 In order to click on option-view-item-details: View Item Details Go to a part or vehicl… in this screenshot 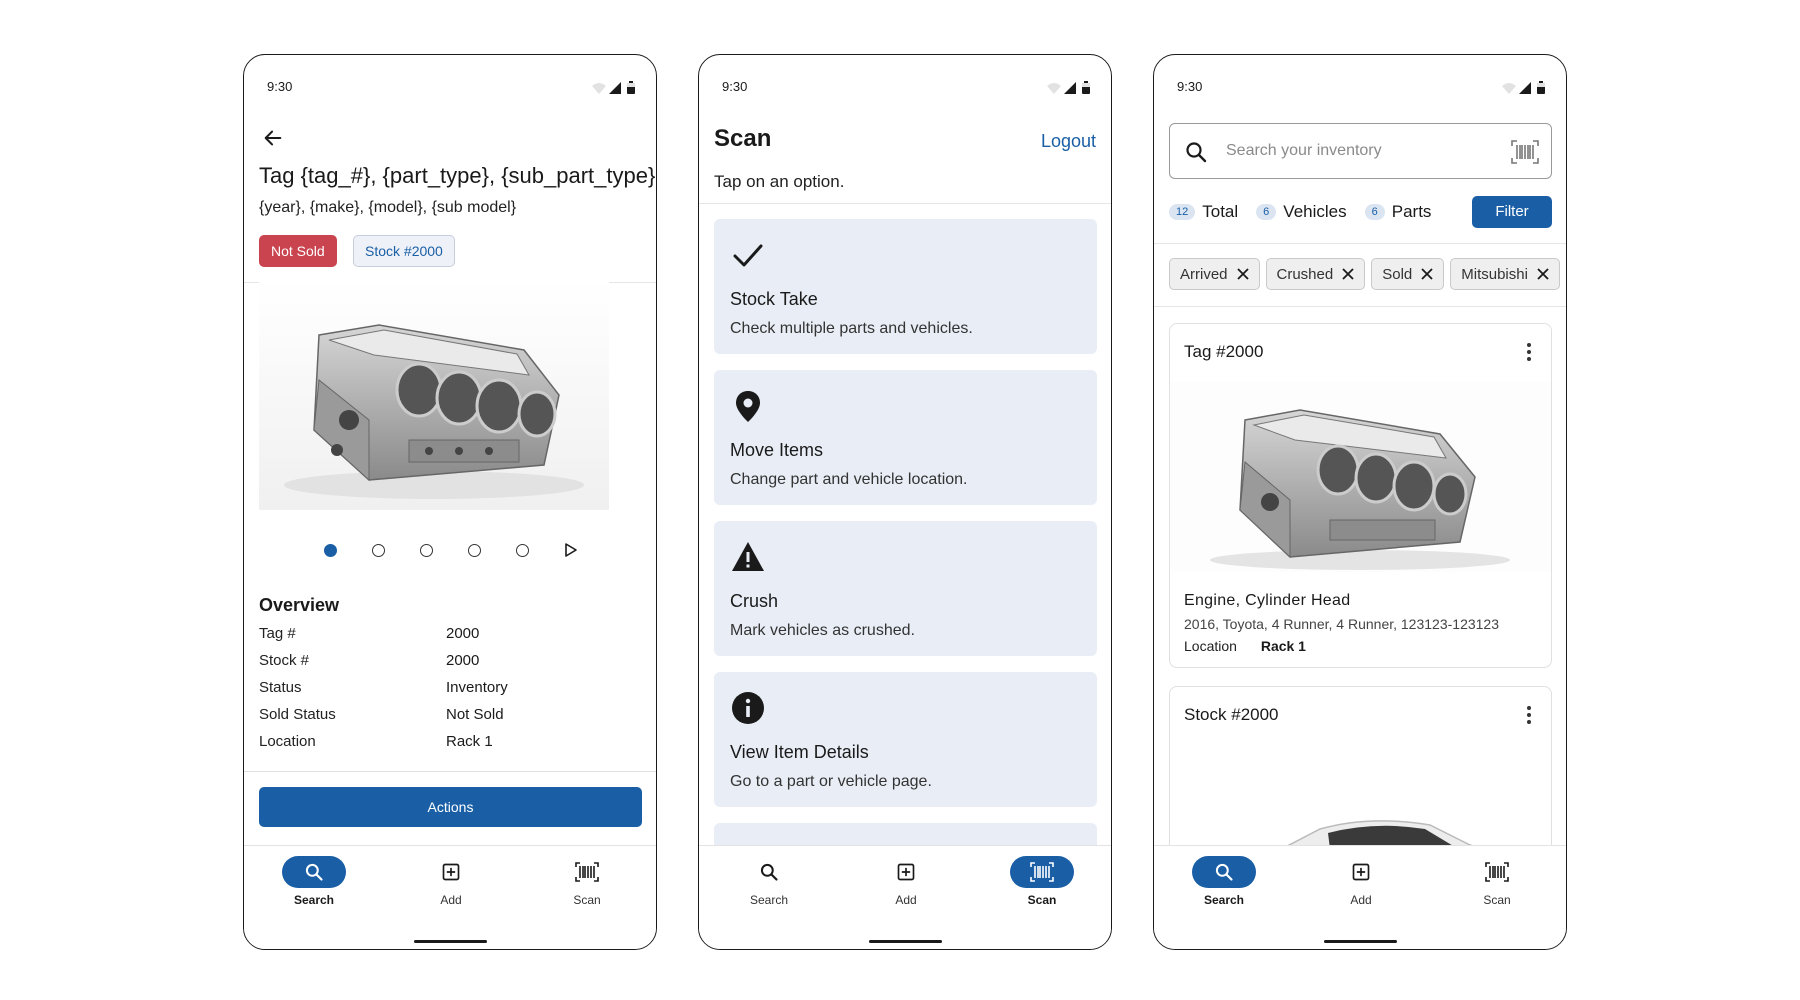, I will do `click(905, 739)`.